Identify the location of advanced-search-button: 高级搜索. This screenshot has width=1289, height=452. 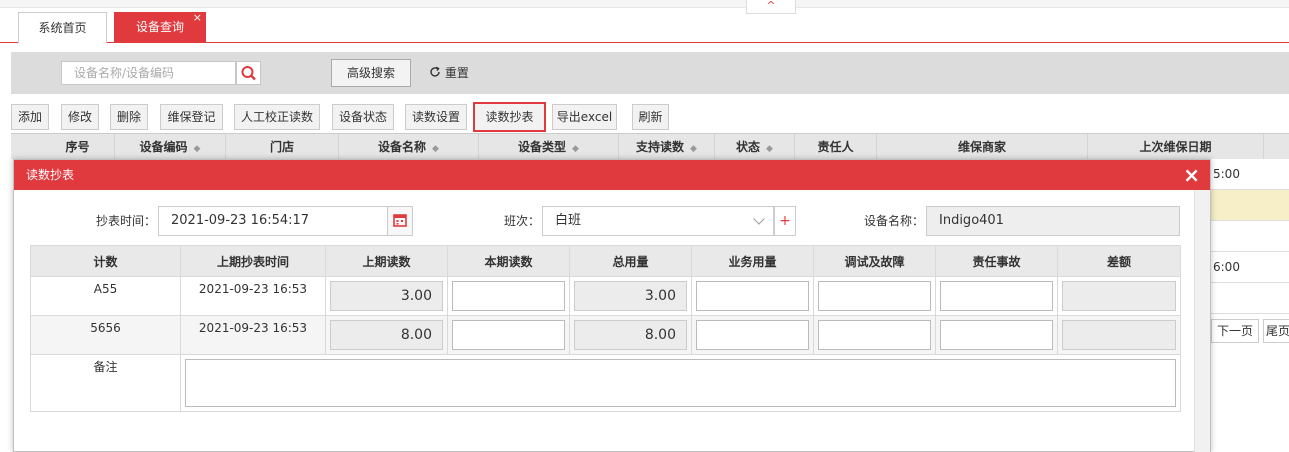
(371, 73).